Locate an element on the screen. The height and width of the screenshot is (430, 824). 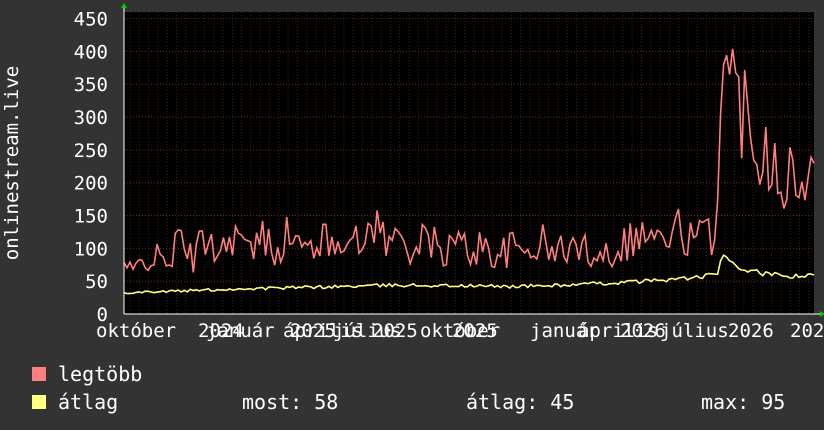
y-tick-labels: 050100150200250300350400450 is located at coordinates (91, 167).